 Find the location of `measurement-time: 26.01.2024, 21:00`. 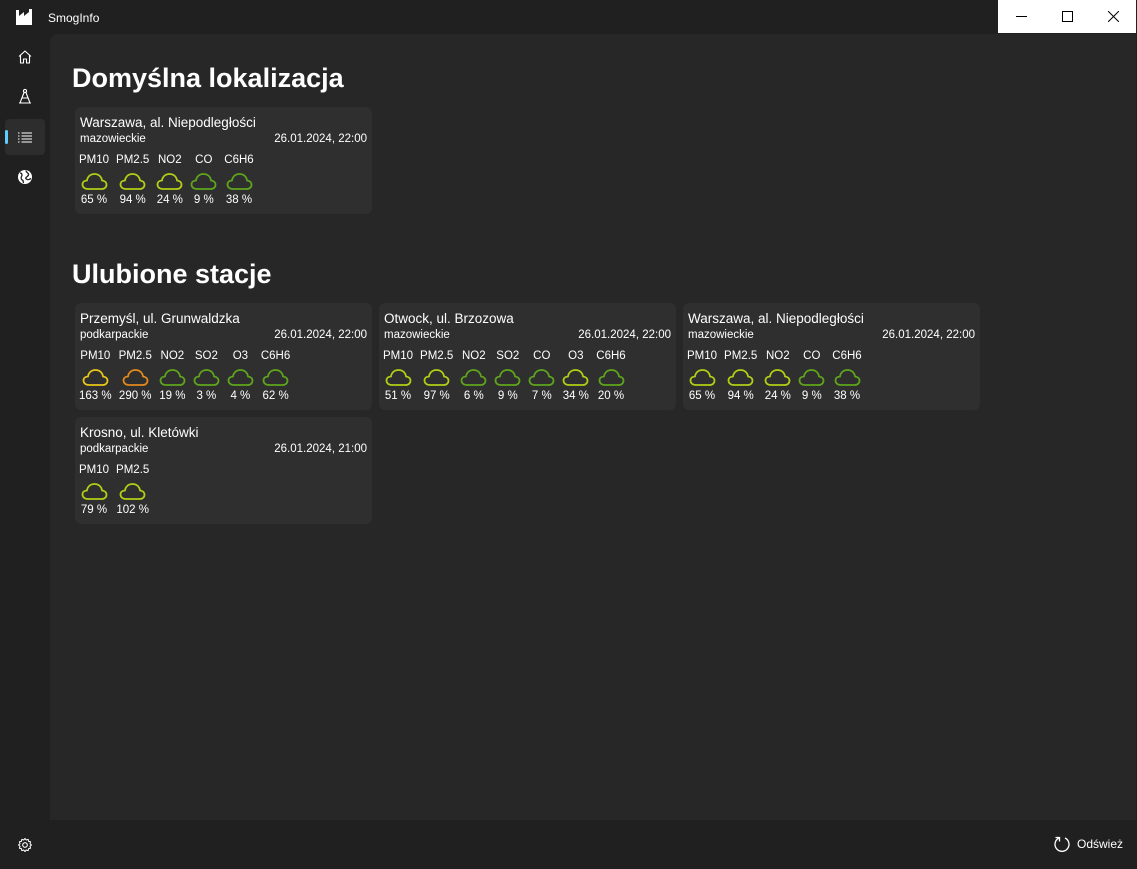

measurement-time: 26.01.2024, 21:00 is located at coordinates (320, 449).